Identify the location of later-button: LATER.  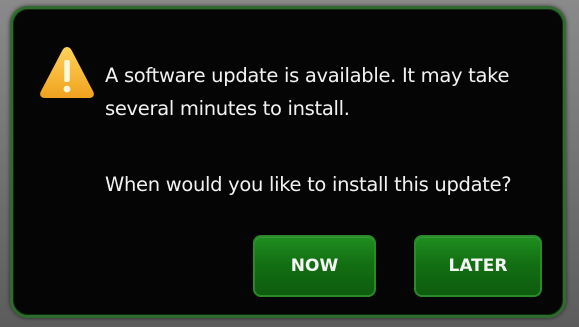
(478, 266).